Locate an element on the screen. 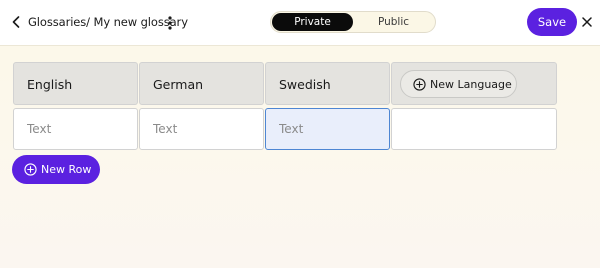 The height and width of the screenshot is (268, 600). column-header-english: English is located at coordinates (75, 83).